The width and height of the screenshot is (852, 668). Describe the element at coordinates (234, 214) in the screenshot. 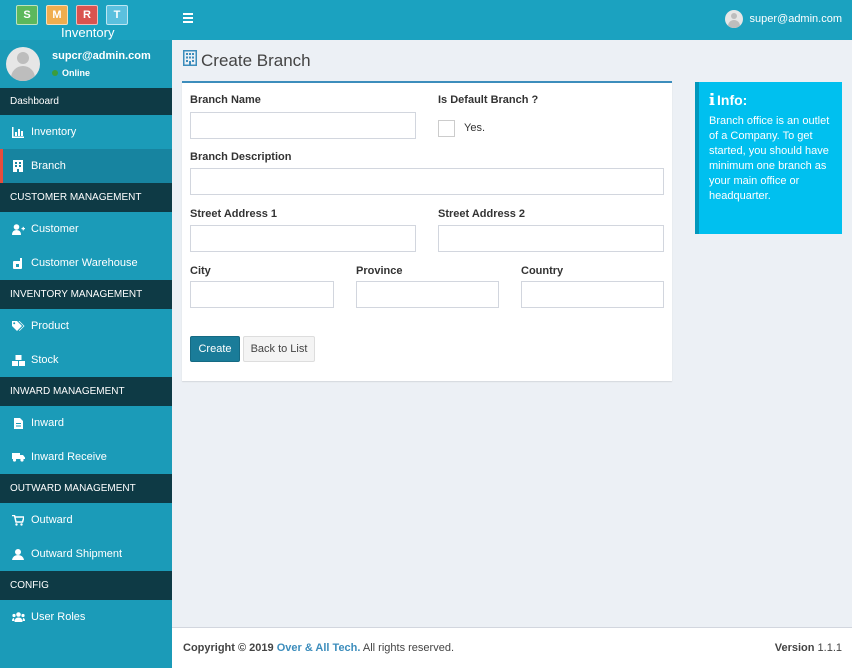

I see `street-address-1-label: Street Address 1` at that location.